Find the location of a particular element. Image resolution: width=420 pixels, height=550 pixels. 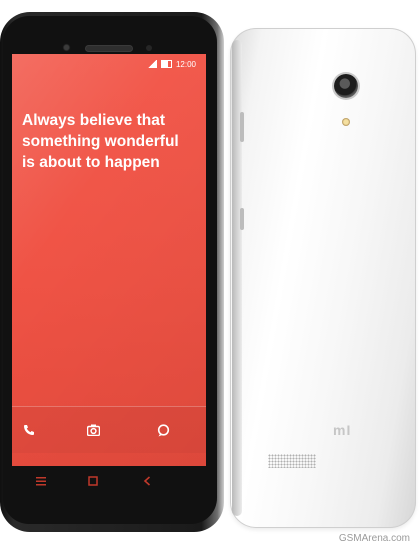

battery-icon is located at coordinates (166, 64).